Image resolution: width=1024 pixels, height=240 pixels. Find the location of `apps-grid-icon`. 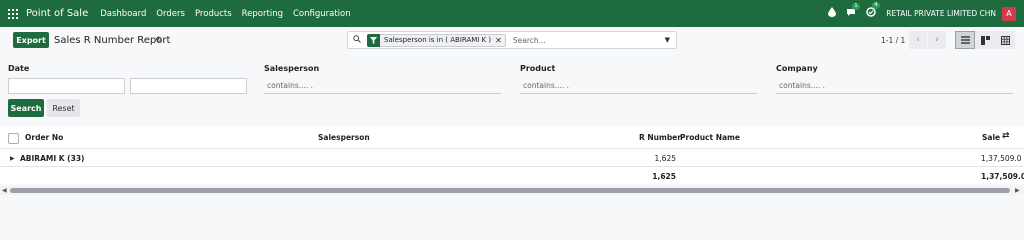

apps-grid-icon is located at coordinates (13, 13).